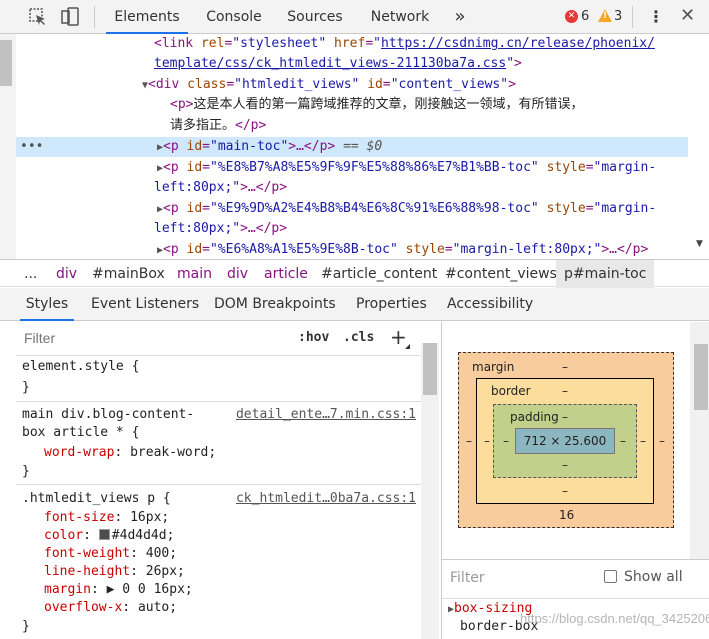 The width and height of the screenshot is (709, 639). I want to click on box-model-content: 712 × 25.600, so click(565, 441).